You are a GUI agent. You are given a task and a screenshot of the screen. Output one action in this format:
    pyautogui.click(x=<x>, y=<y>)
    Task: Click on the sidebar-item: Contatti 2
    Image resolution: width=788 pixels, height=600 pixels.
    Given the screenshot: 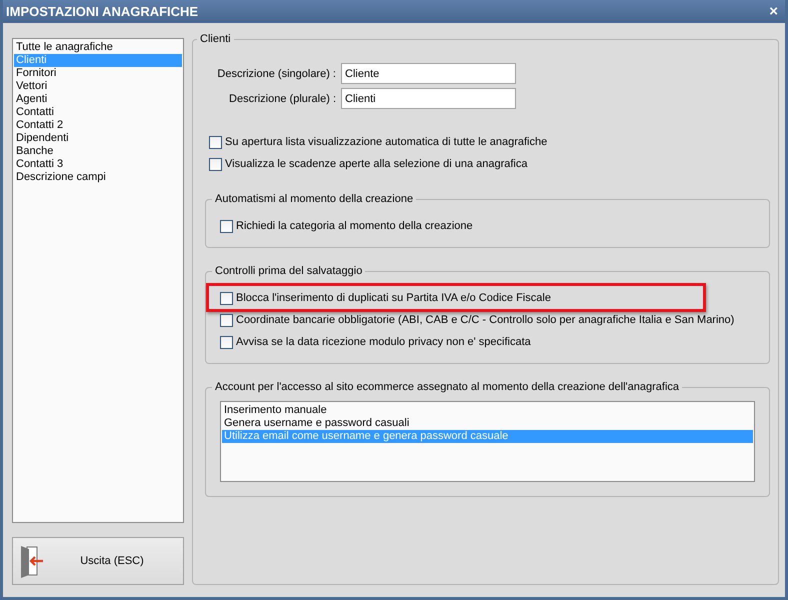 What is the action you would take?
    pyautogui.click(x=98, y=125)
    